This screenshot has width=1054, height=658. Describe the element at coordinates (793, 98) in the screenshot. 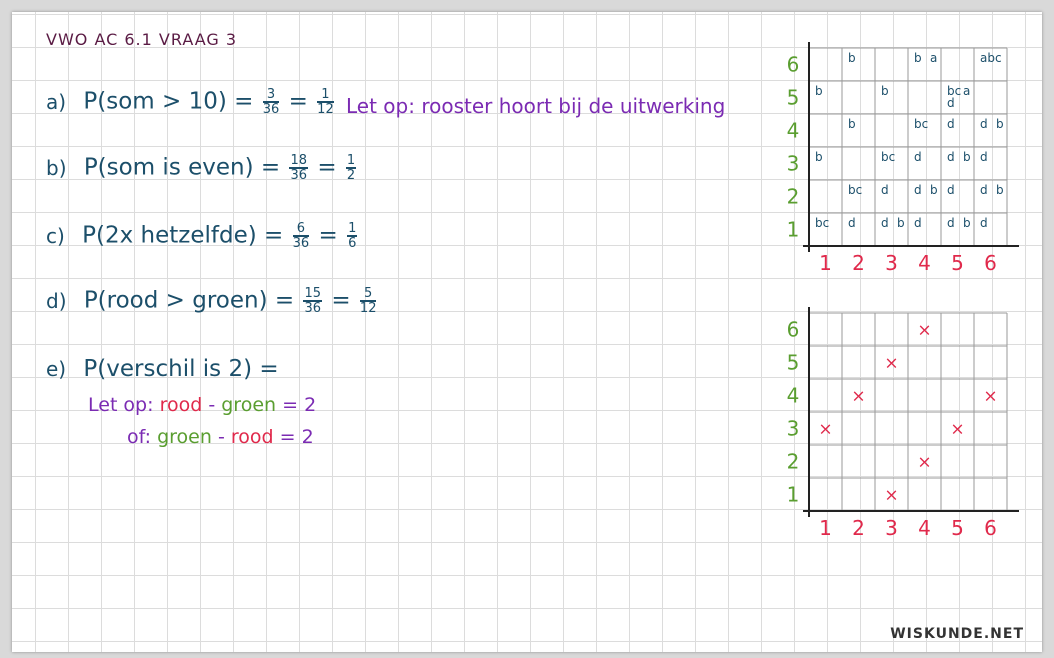

I see `top-y-tick-label: 5` at that location.